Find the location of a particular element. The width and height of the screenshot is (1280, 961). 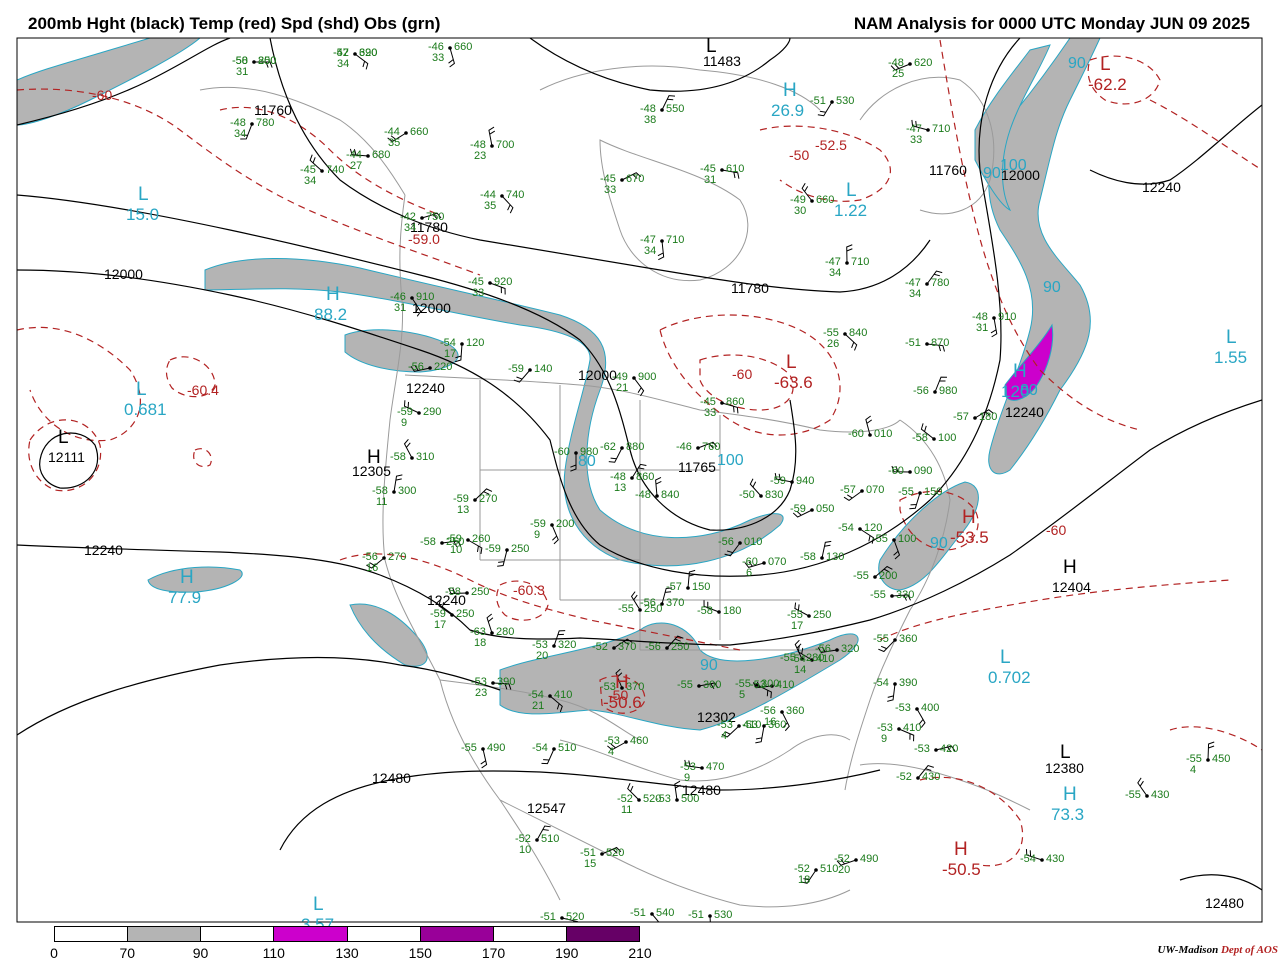

obs-height: 500 is located at coordinates (690, 799).